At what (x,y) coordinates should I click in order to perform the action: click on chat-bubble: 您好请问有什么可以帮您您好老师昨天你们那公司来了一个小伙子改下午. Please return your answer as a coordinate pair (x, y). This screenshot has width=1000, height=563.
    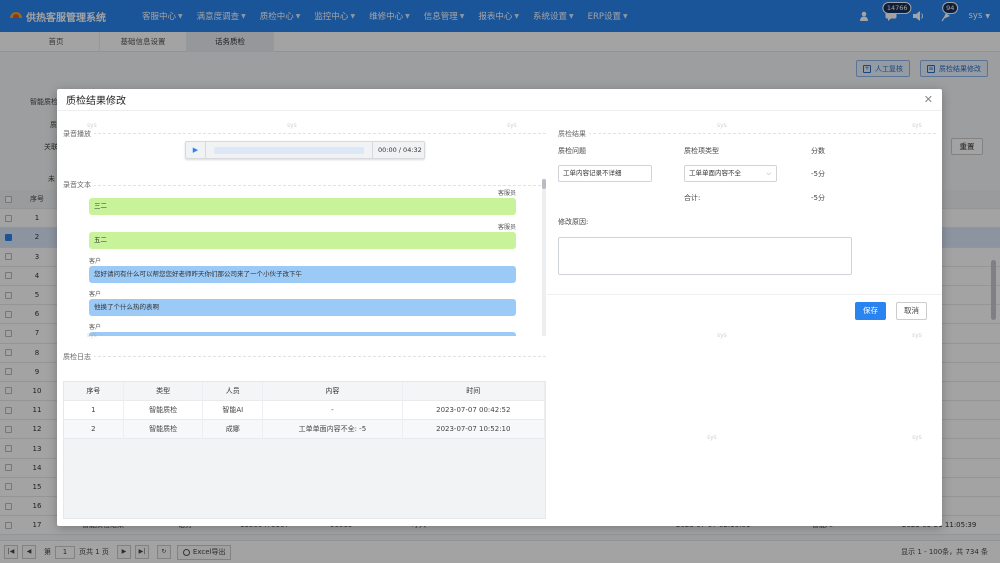
    Looking at the image, I should click on (302, 274).